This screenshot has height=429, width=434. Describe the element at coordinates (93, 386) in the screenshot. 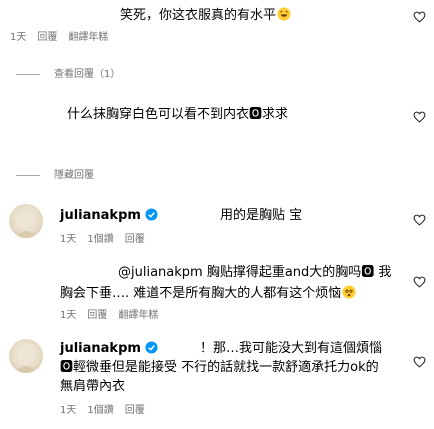

I see `comment-text-line: 無肩帶內衣` at that location.